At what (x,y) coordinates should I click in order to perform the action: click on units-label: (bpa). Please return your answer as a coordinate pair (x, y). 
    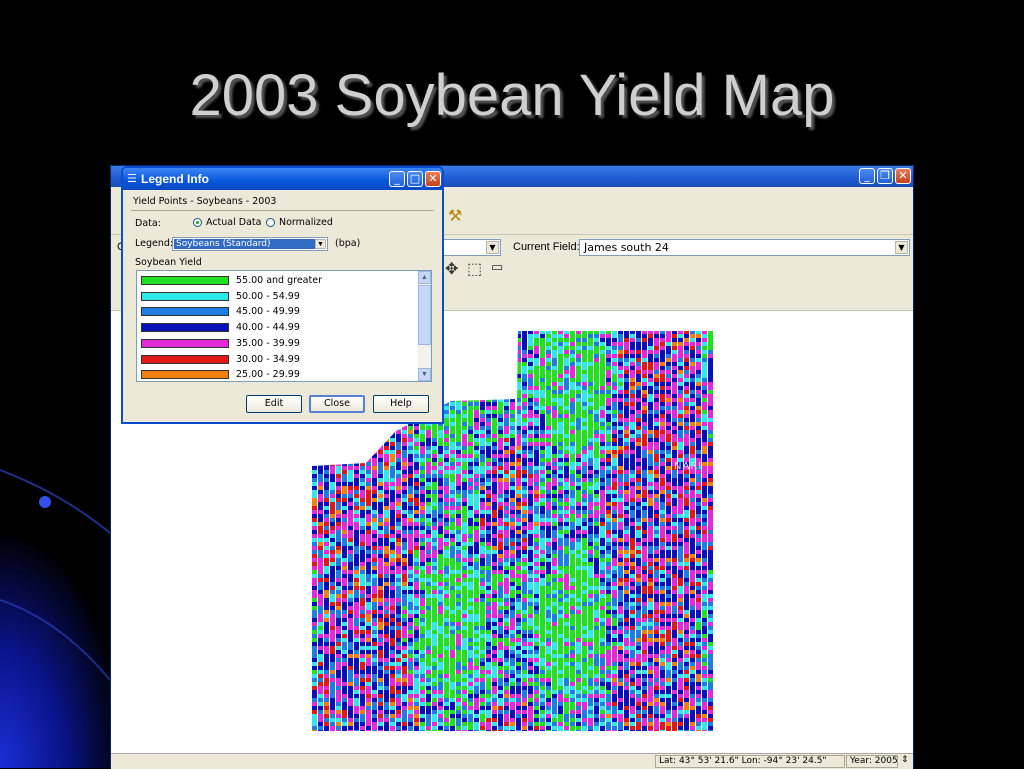
    Looking at the image, I should click on (347, 243).